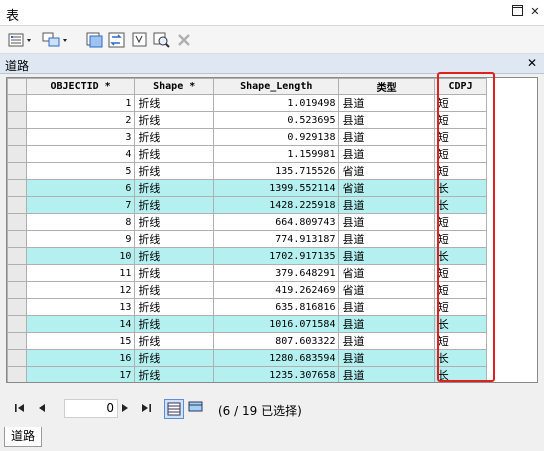  What do you see at coordinates (117, 40) in the screenshot?
I see `switch-selection-button` at bounding box center [117, 40].